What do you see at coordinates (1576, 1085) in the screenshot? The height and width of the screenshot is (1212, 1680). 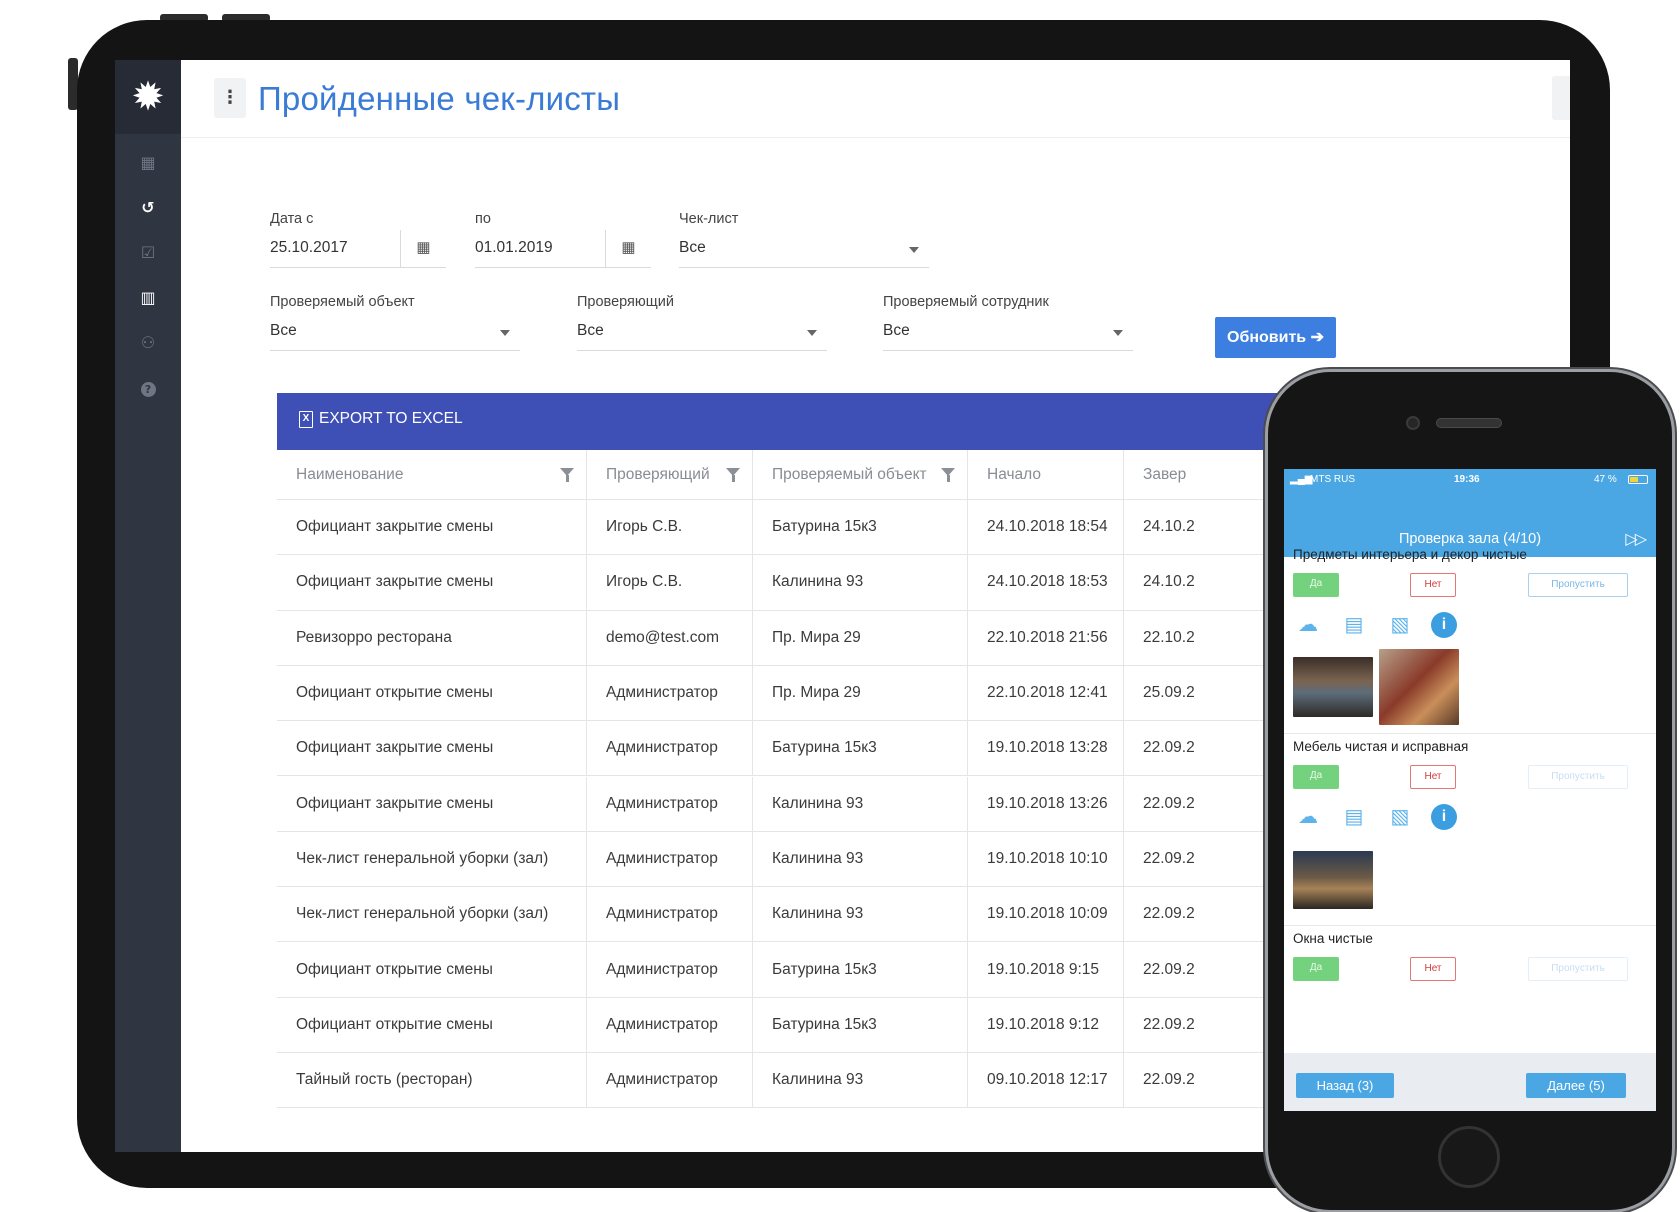 I see `next-button: Далее (5)` at bounding box center [1576, 1085].